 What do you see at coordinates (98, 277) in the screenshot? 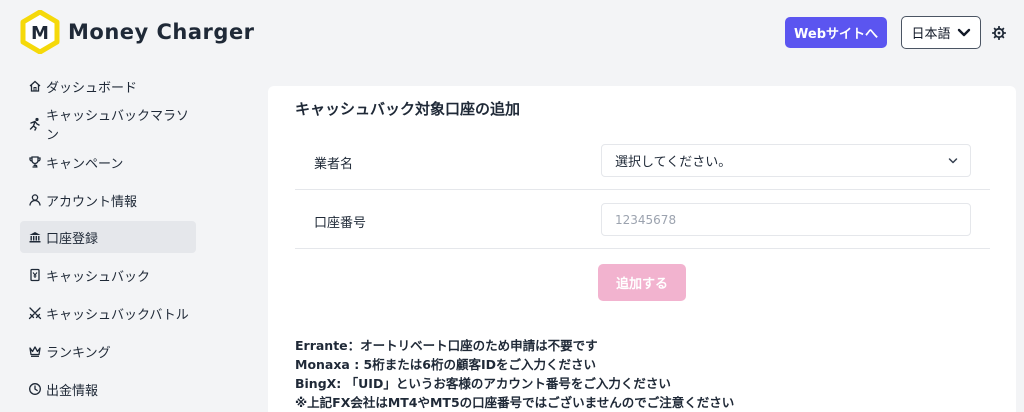
I see `sidebar-item-label: キャッシュバック` at bounding box center [98, 277].